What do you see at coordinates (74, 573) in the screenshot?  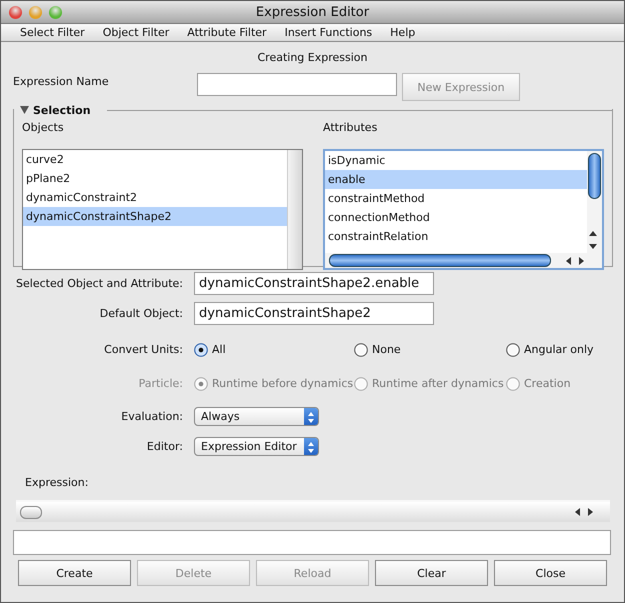 I see `dialog-button: Create` at bounding box center [74, 573].